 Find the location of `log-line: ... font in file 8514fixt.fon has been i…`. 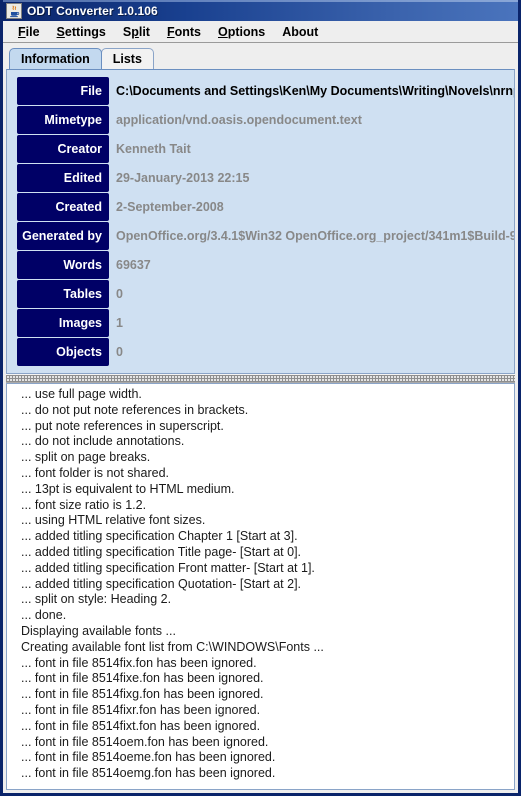

log-line: ... font in file 8514fixt.fon has been i… is located at coordinates (141, 725).